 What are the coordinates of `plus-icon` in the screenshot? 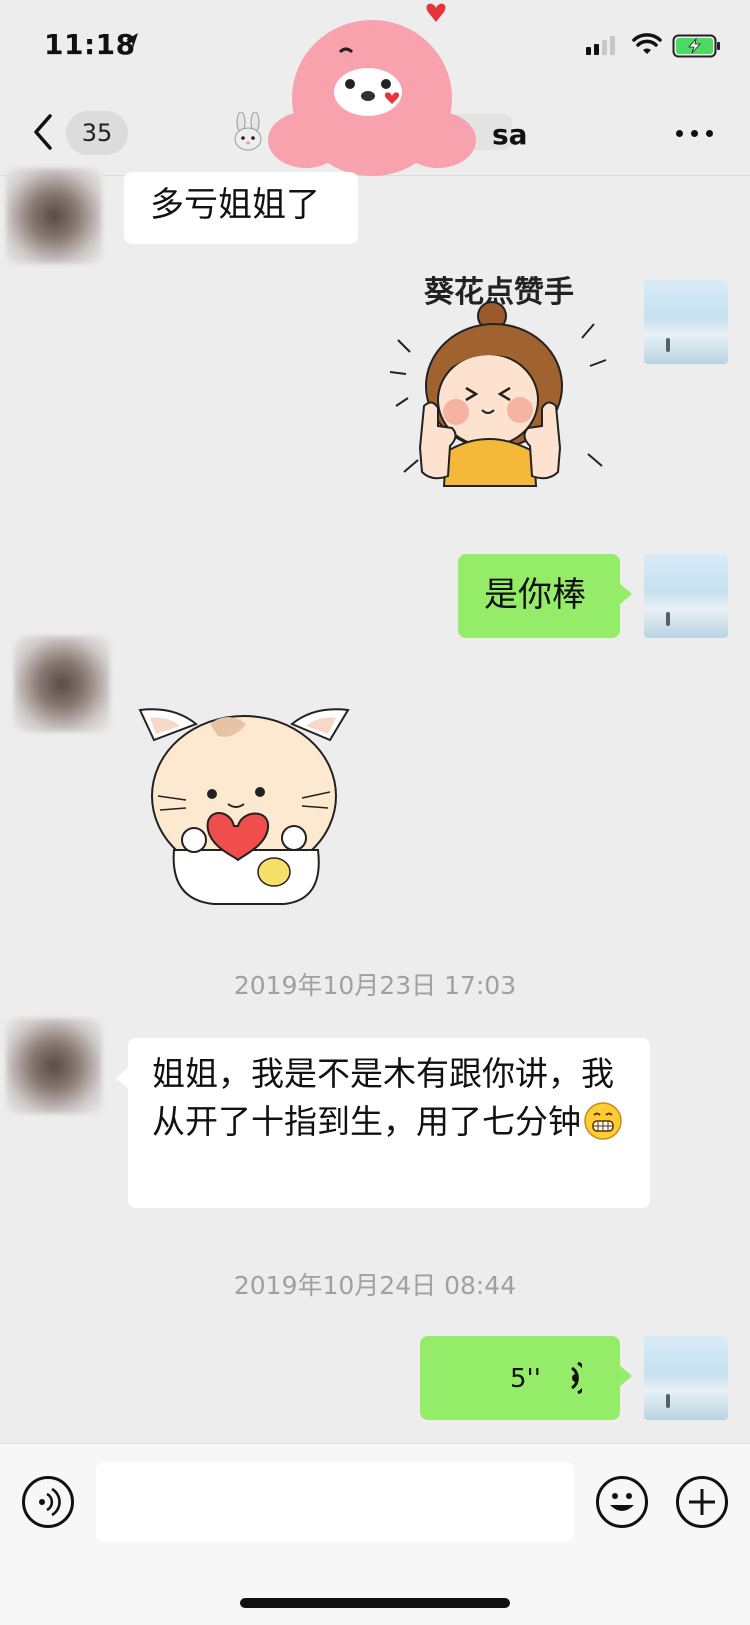 It's located at (702, 1502).